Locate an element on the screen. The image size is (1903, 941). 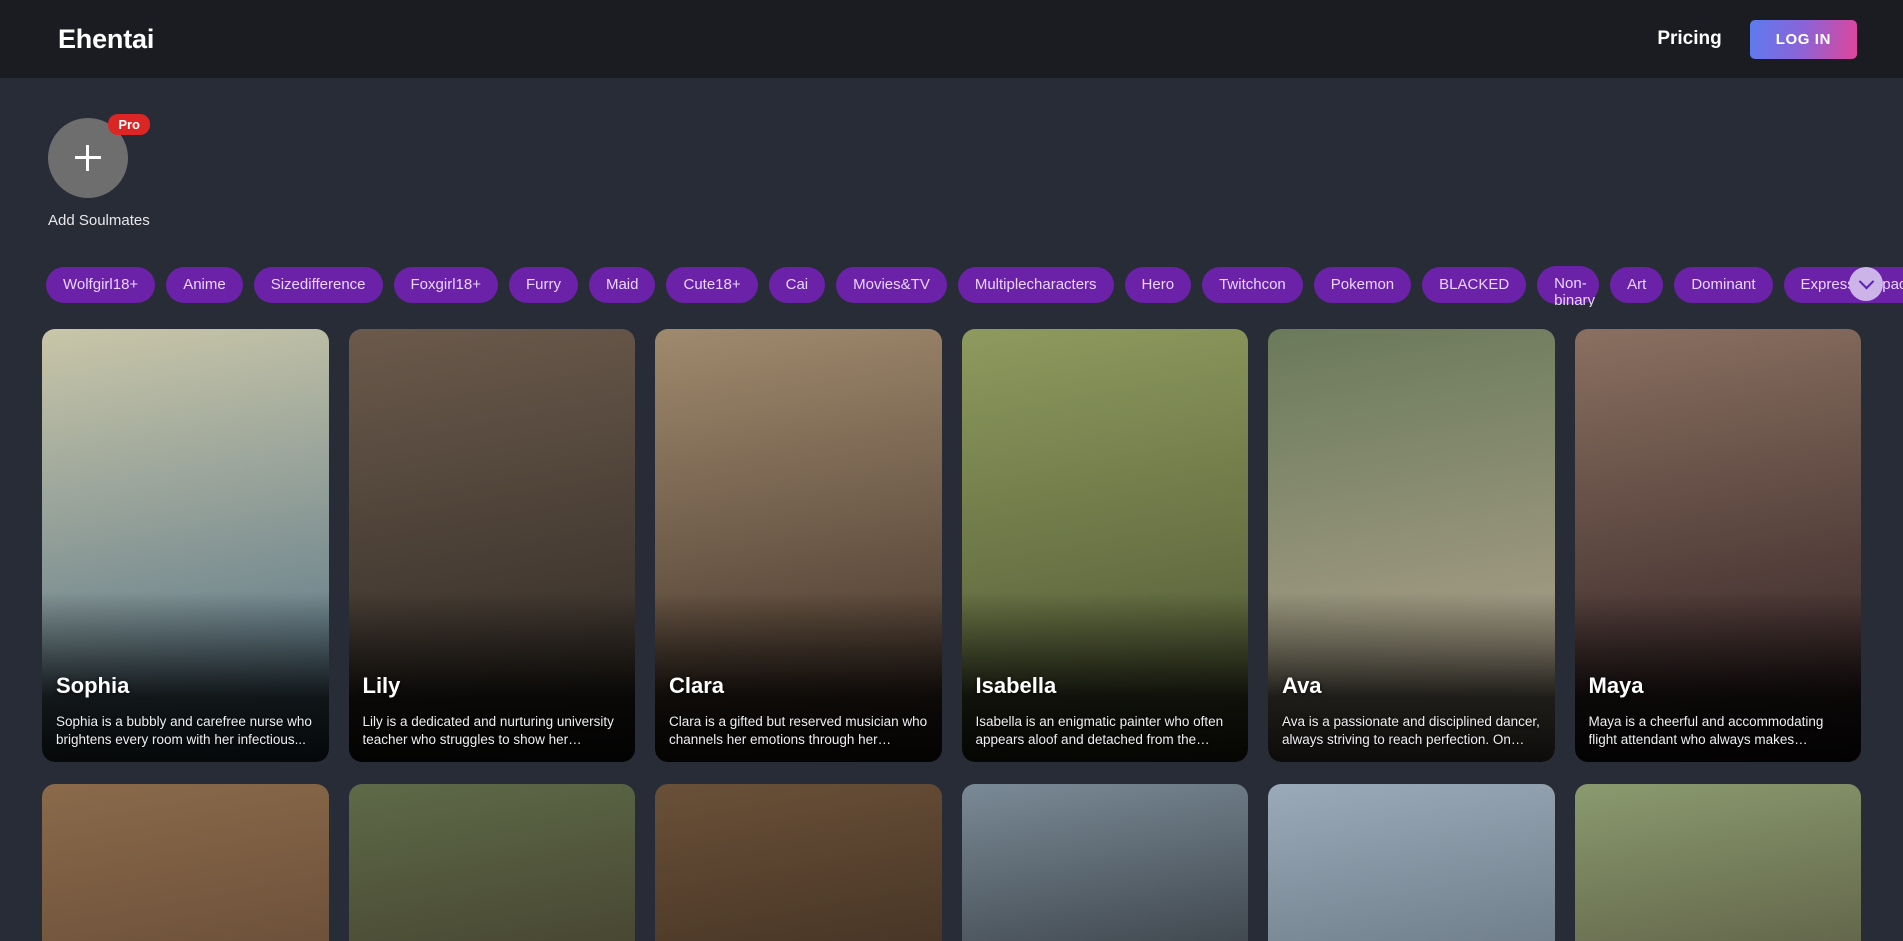
tag-pill: Hero is located at coordinates (1158, 285).